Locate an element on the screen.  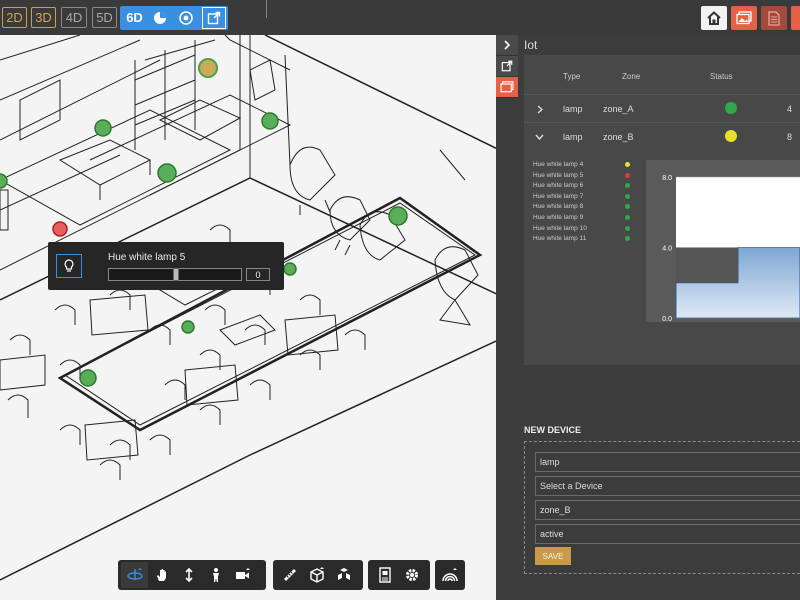
device-select: Select a Device is located at coordinates (667, 486).